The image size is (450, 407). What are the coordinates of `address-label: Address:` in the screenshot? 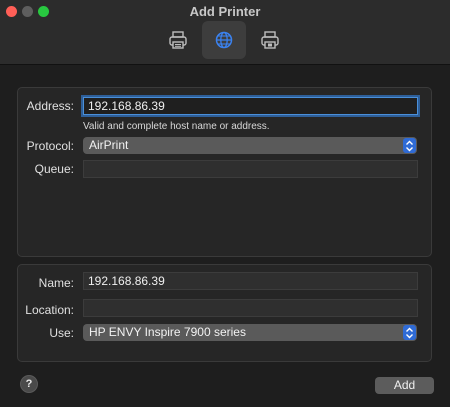 It's located at (50, 106).